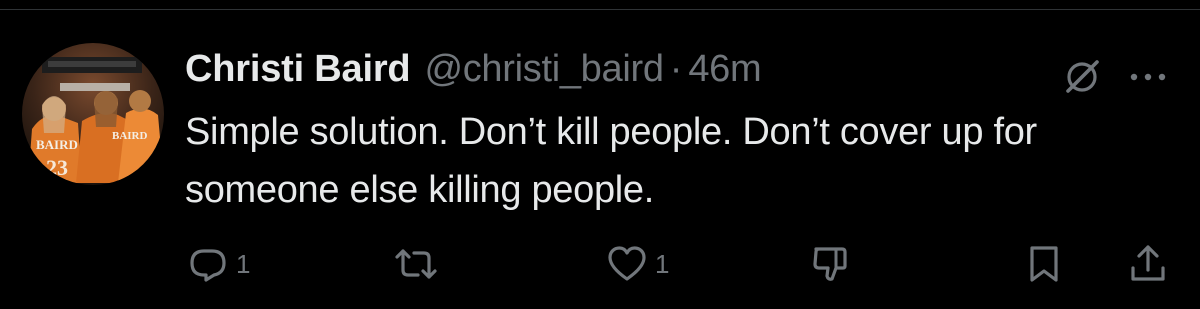  I want to click on top-divider, so click(600, 5).